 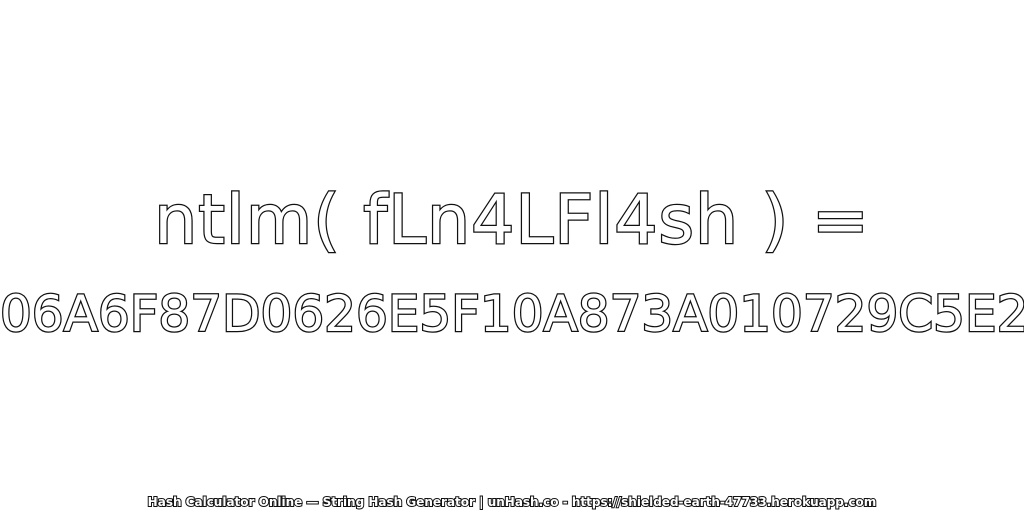 I want to click on hash-value: 06A6F87D0626E5F10A873A010729C5E2, so click(x=512, y=314).